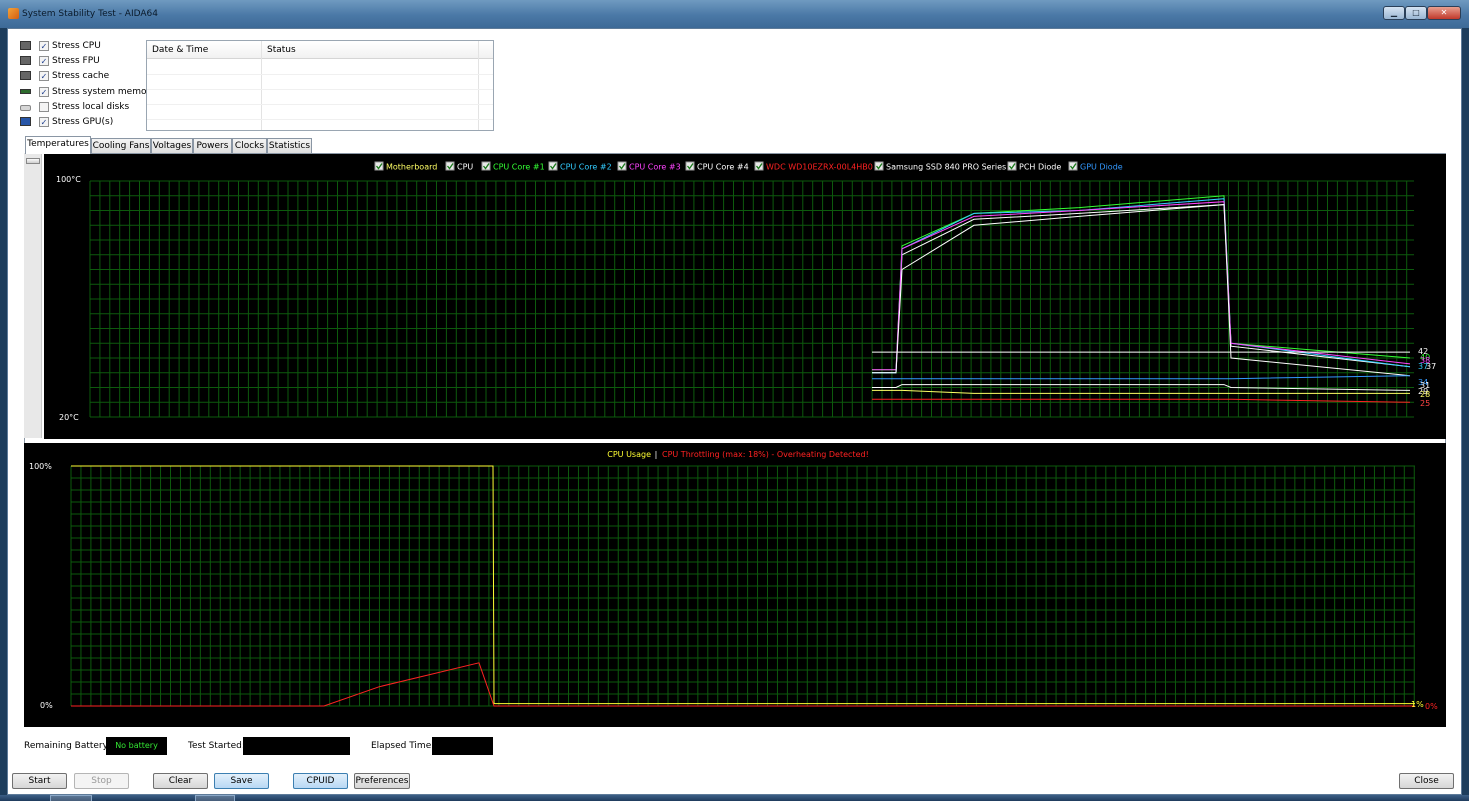 The height and width of the screenshot is (801, 1469). I want to click on cpu-usage-current-value: 1%, so click(1417, 704).